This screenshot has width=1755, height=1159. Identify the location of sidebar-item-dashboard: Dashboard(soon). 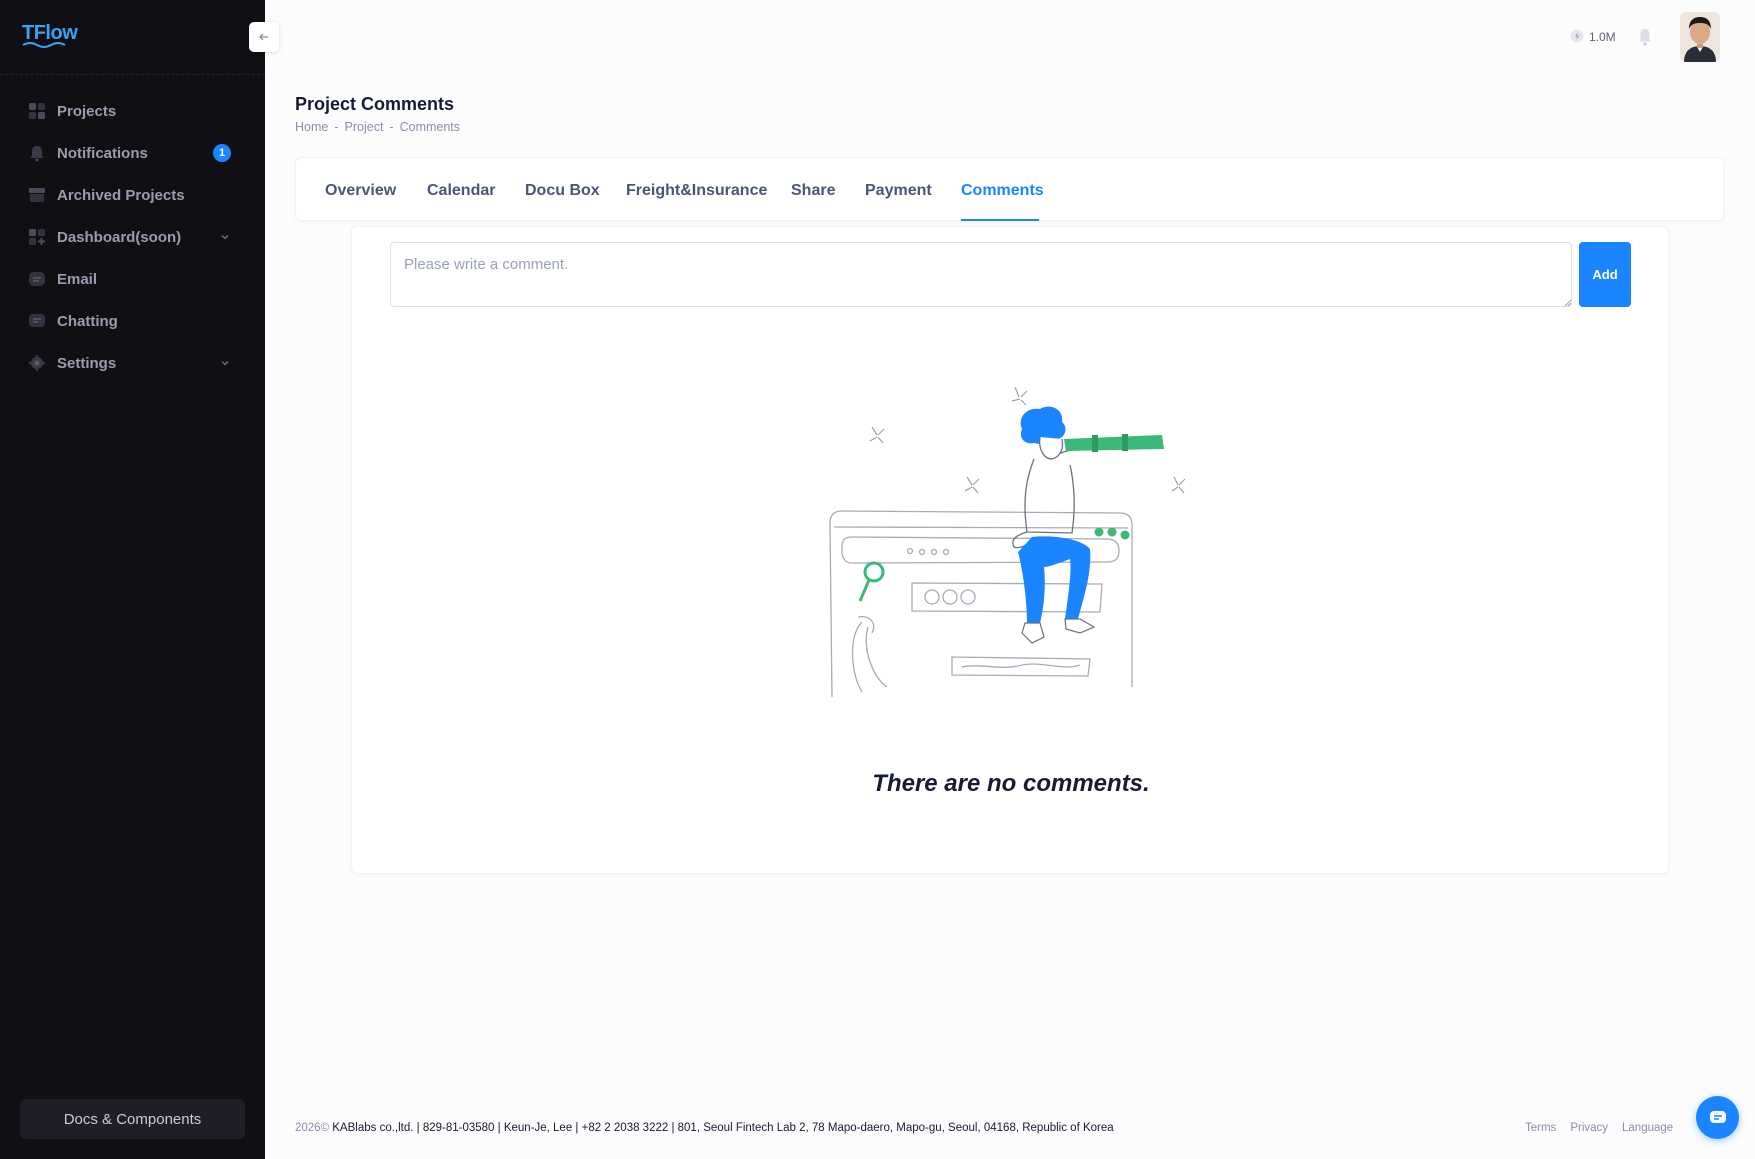
(132, 237).